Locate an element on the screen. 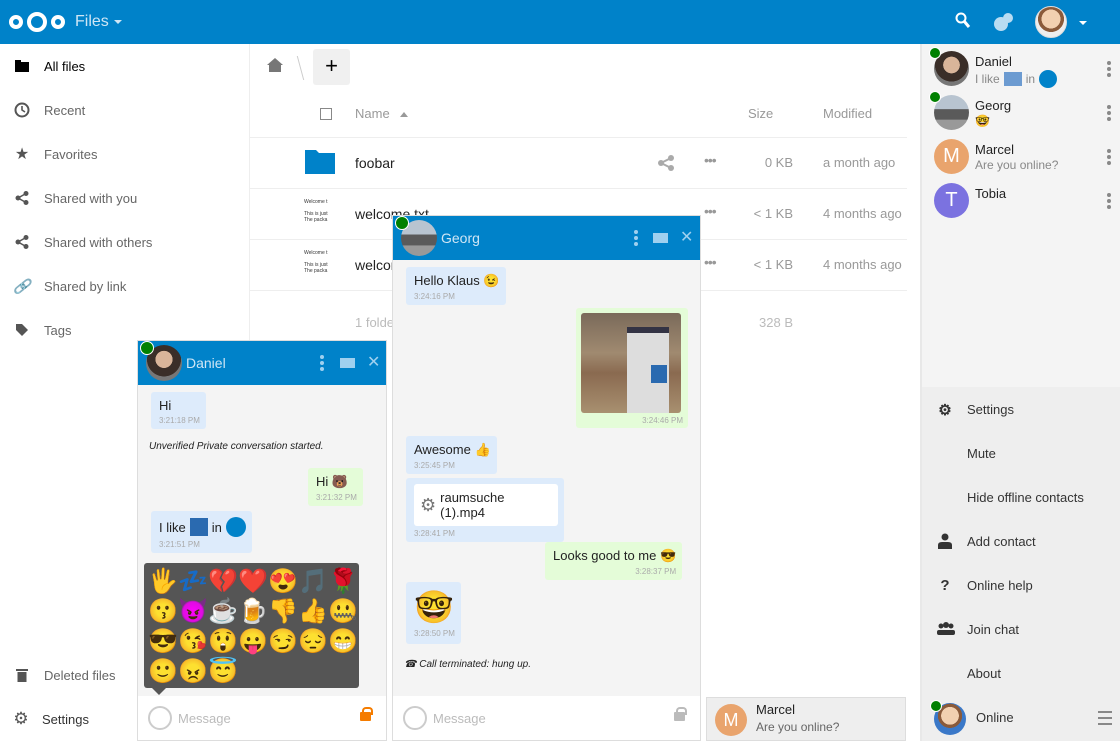 This screenshot has height=741, width=1120. menu-item-mute: Mute is located at coordinates (1021, 453).